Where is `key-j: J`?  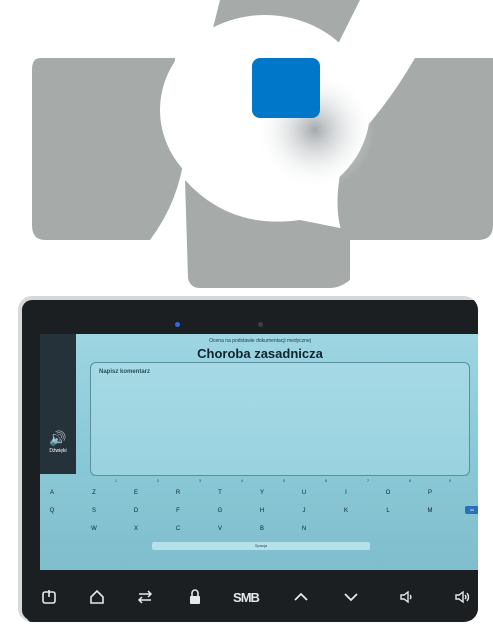 key-j: J is located at coordinates (304, 511).